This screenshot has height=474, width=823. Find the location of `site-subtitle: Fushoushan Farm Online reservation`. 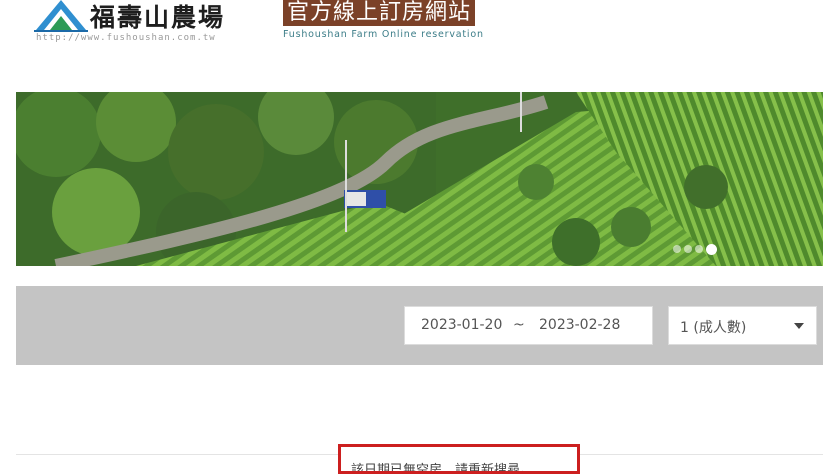

site-subtitle: Fushoushan Farm Online reservation is located at coordinates (383, 34).